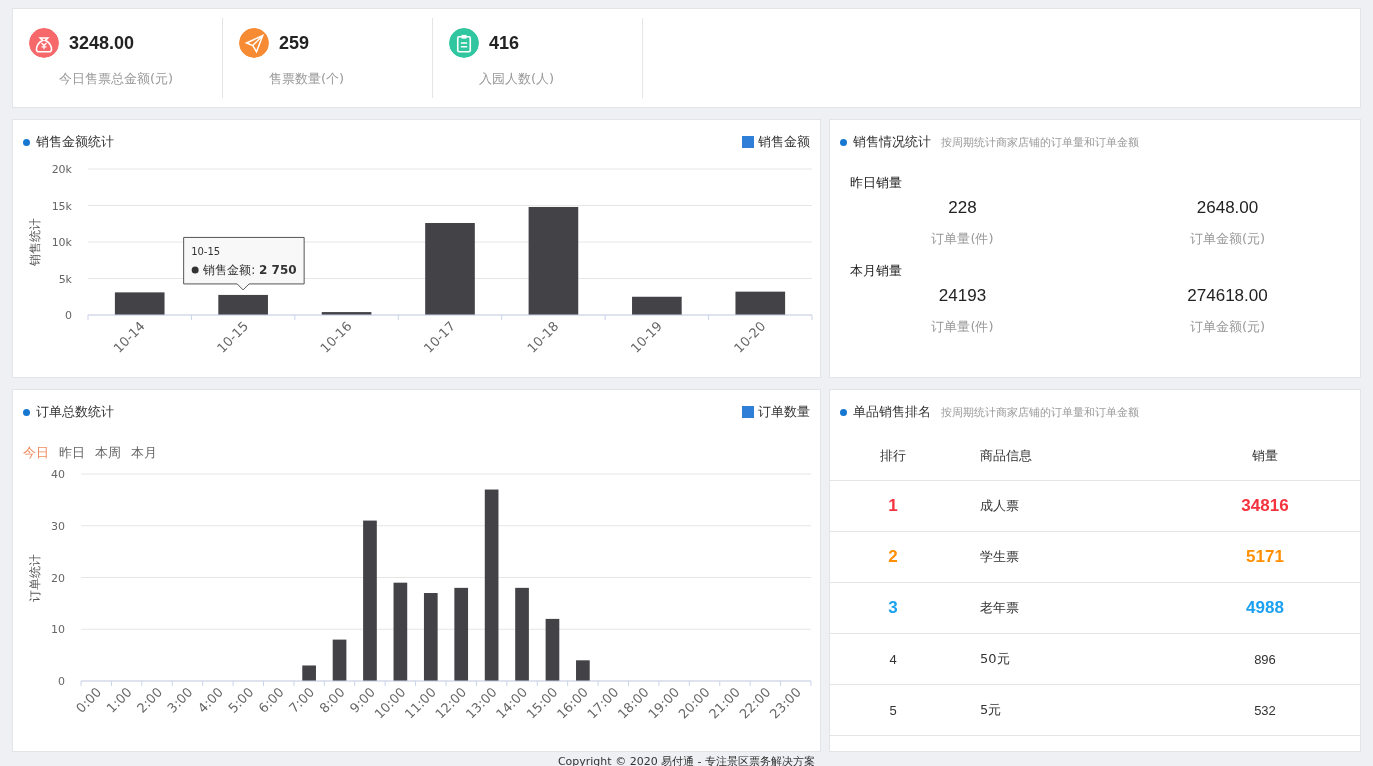 Image resolution: width=1373 pixels, height=766 pixels. I want to click on stat-label: 售票数量(个), so click(307, 79).